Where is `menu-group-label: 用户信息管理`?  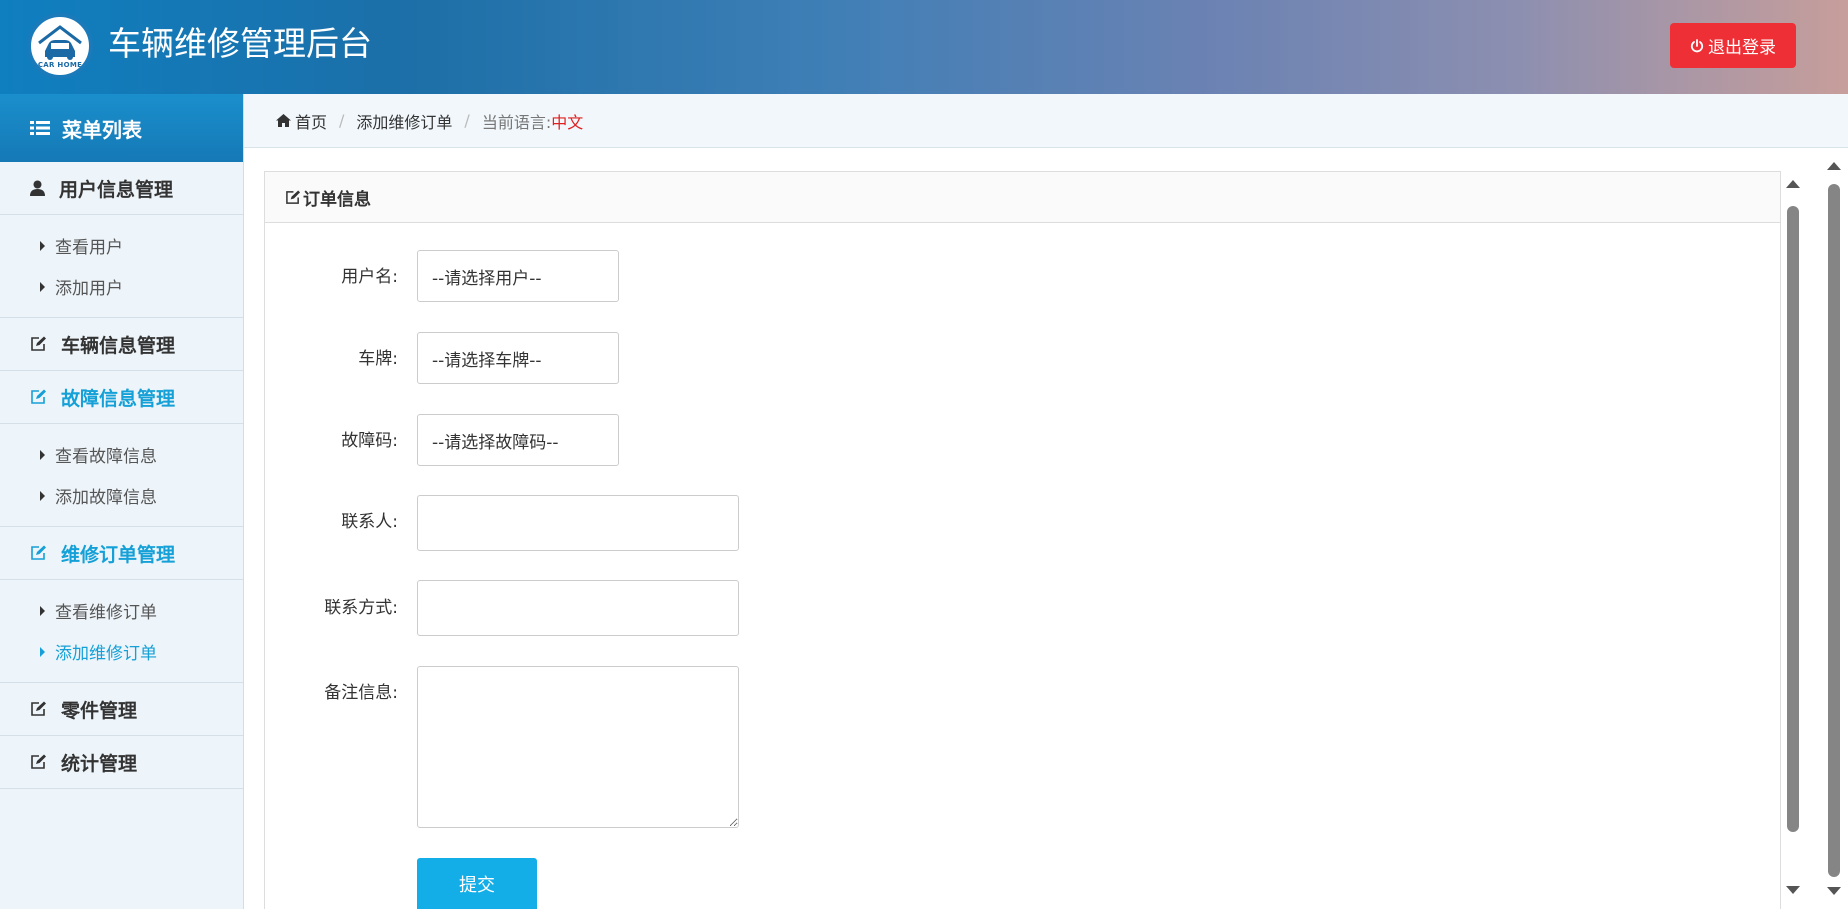
menu-group-label: 用户信息管理 is located at coordinates (116, 189).